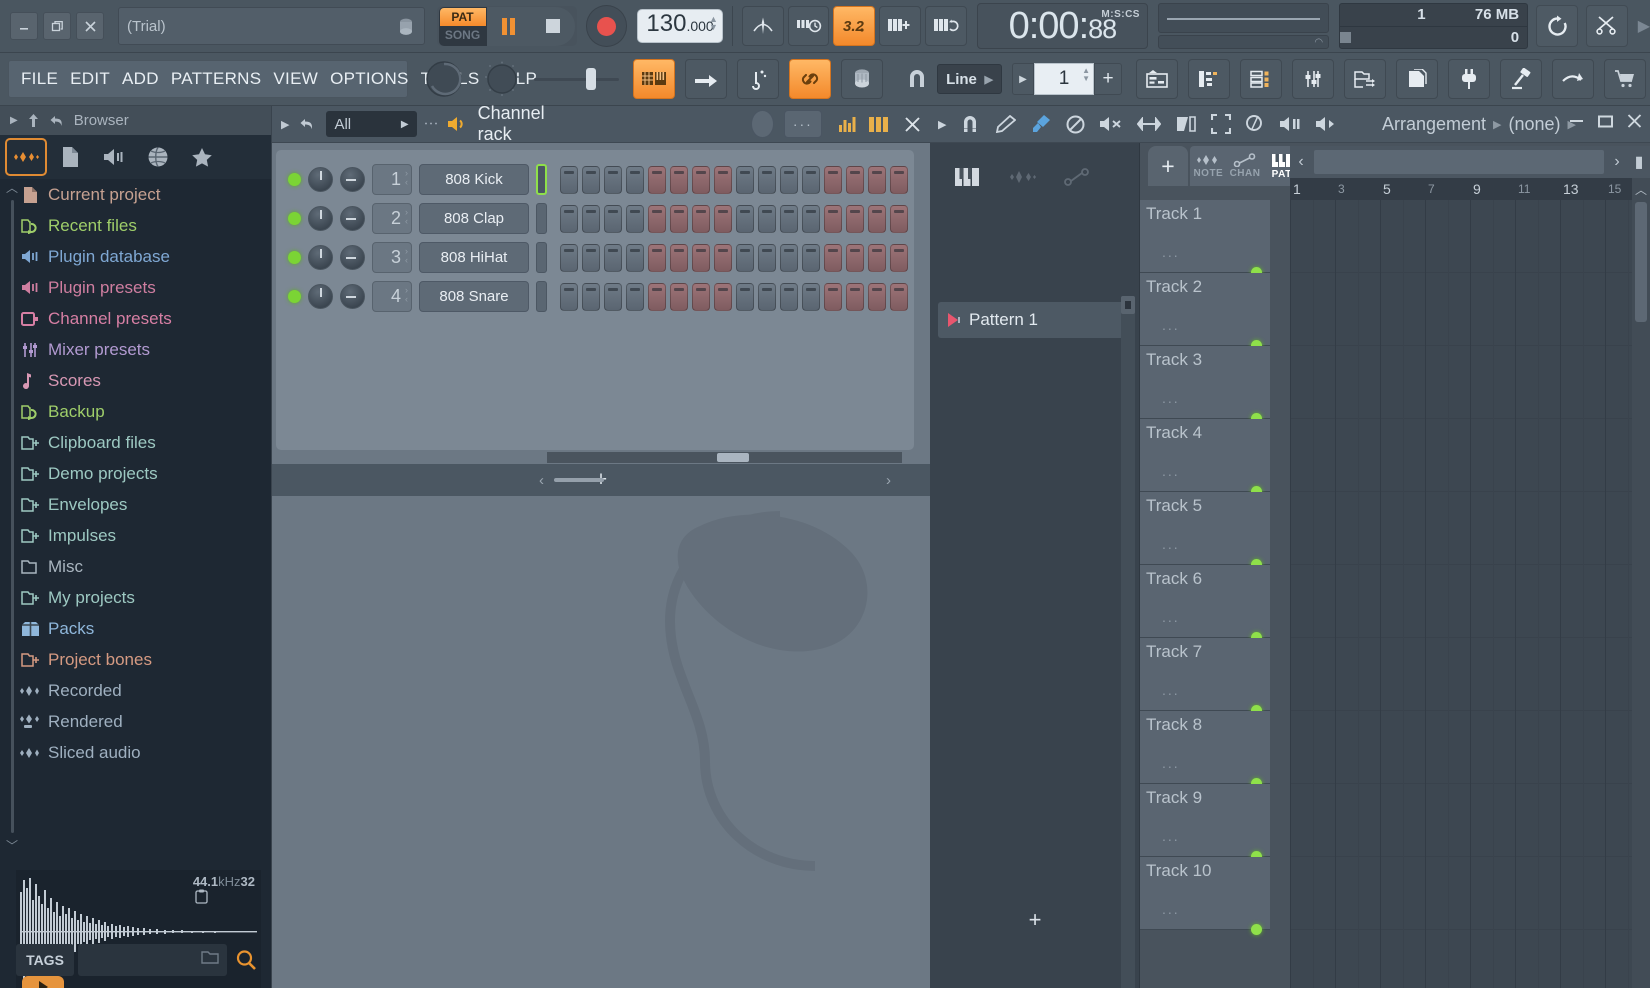  What do you see at coordinates (246, 960) in the screenshot?
I see `search-icon` at bounding box center [246, 960].